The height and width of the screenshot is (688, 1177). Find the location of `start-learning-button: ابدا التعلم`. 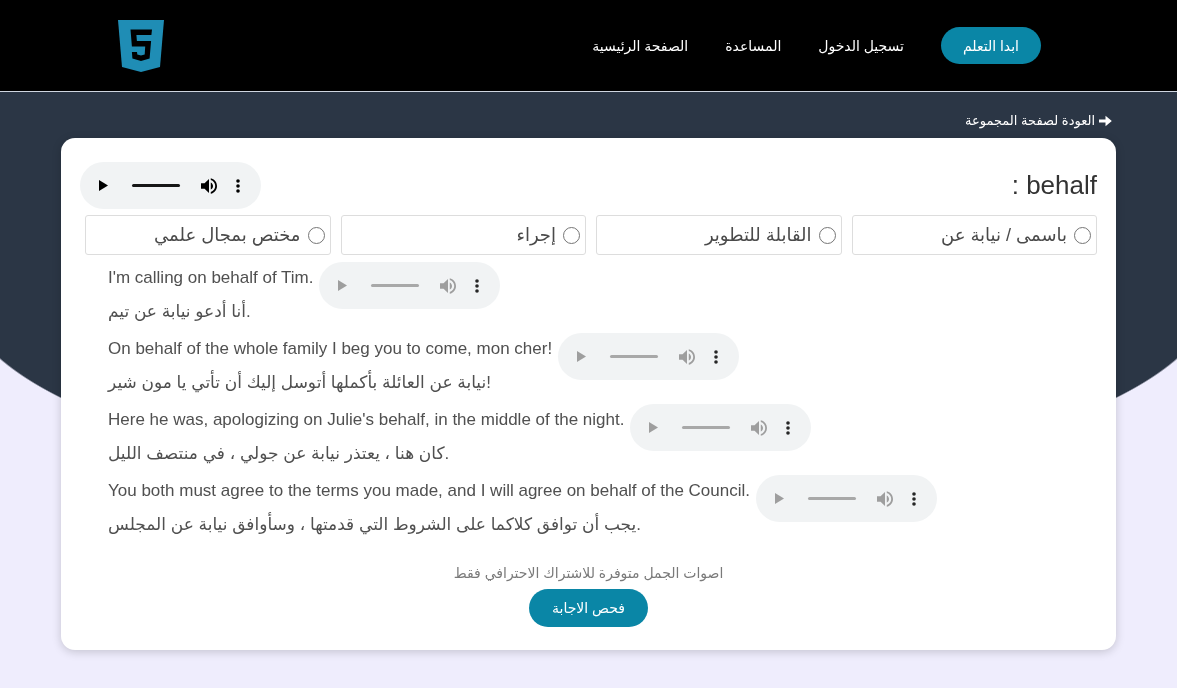

start-learning-button: ابدا التعلم is located at coordinates (991, 45).